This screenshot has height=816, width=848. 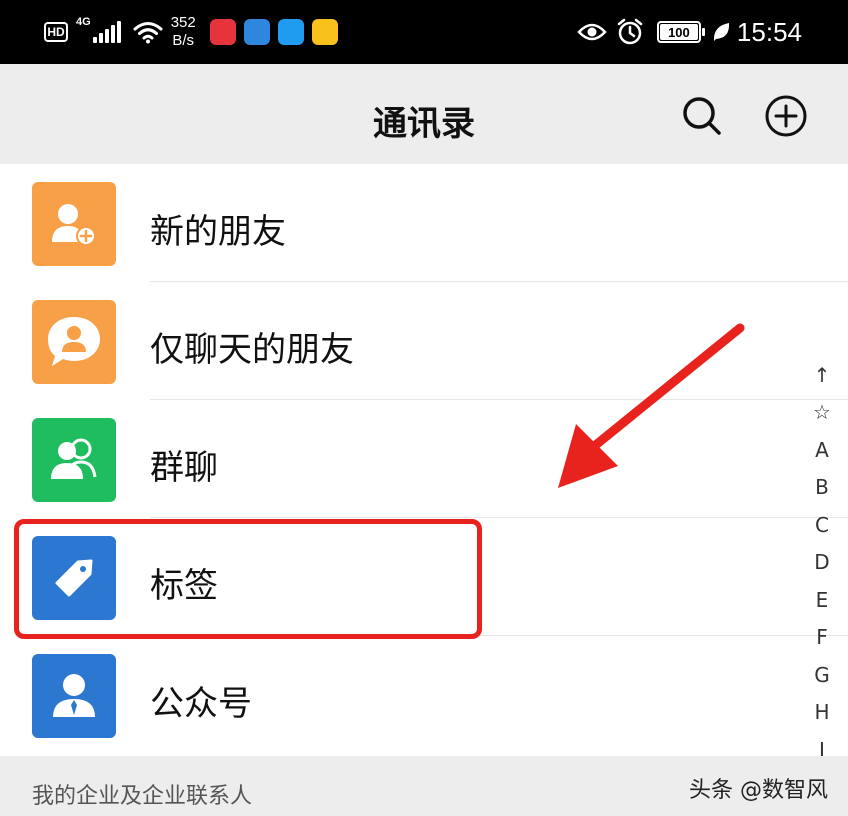 I want to click on enterprise-section-header: 我的企业及企业联系人 头条 @数智风, so click(x=424, y=786).